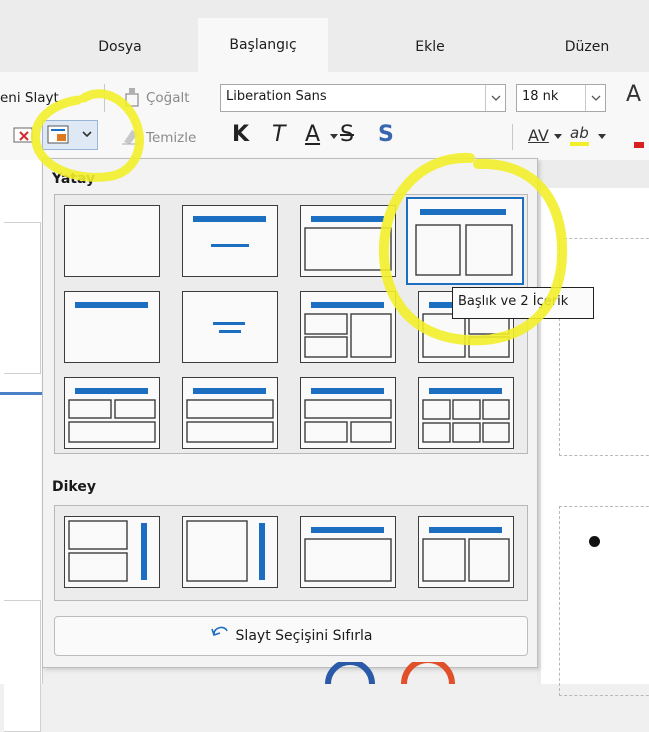 The width and height of the screenshot is (649, 732). What do you see at coordinates (540, 96) in the screenshot?
I see `font-size-value: 18 nk` at bounding box center [540, 96].